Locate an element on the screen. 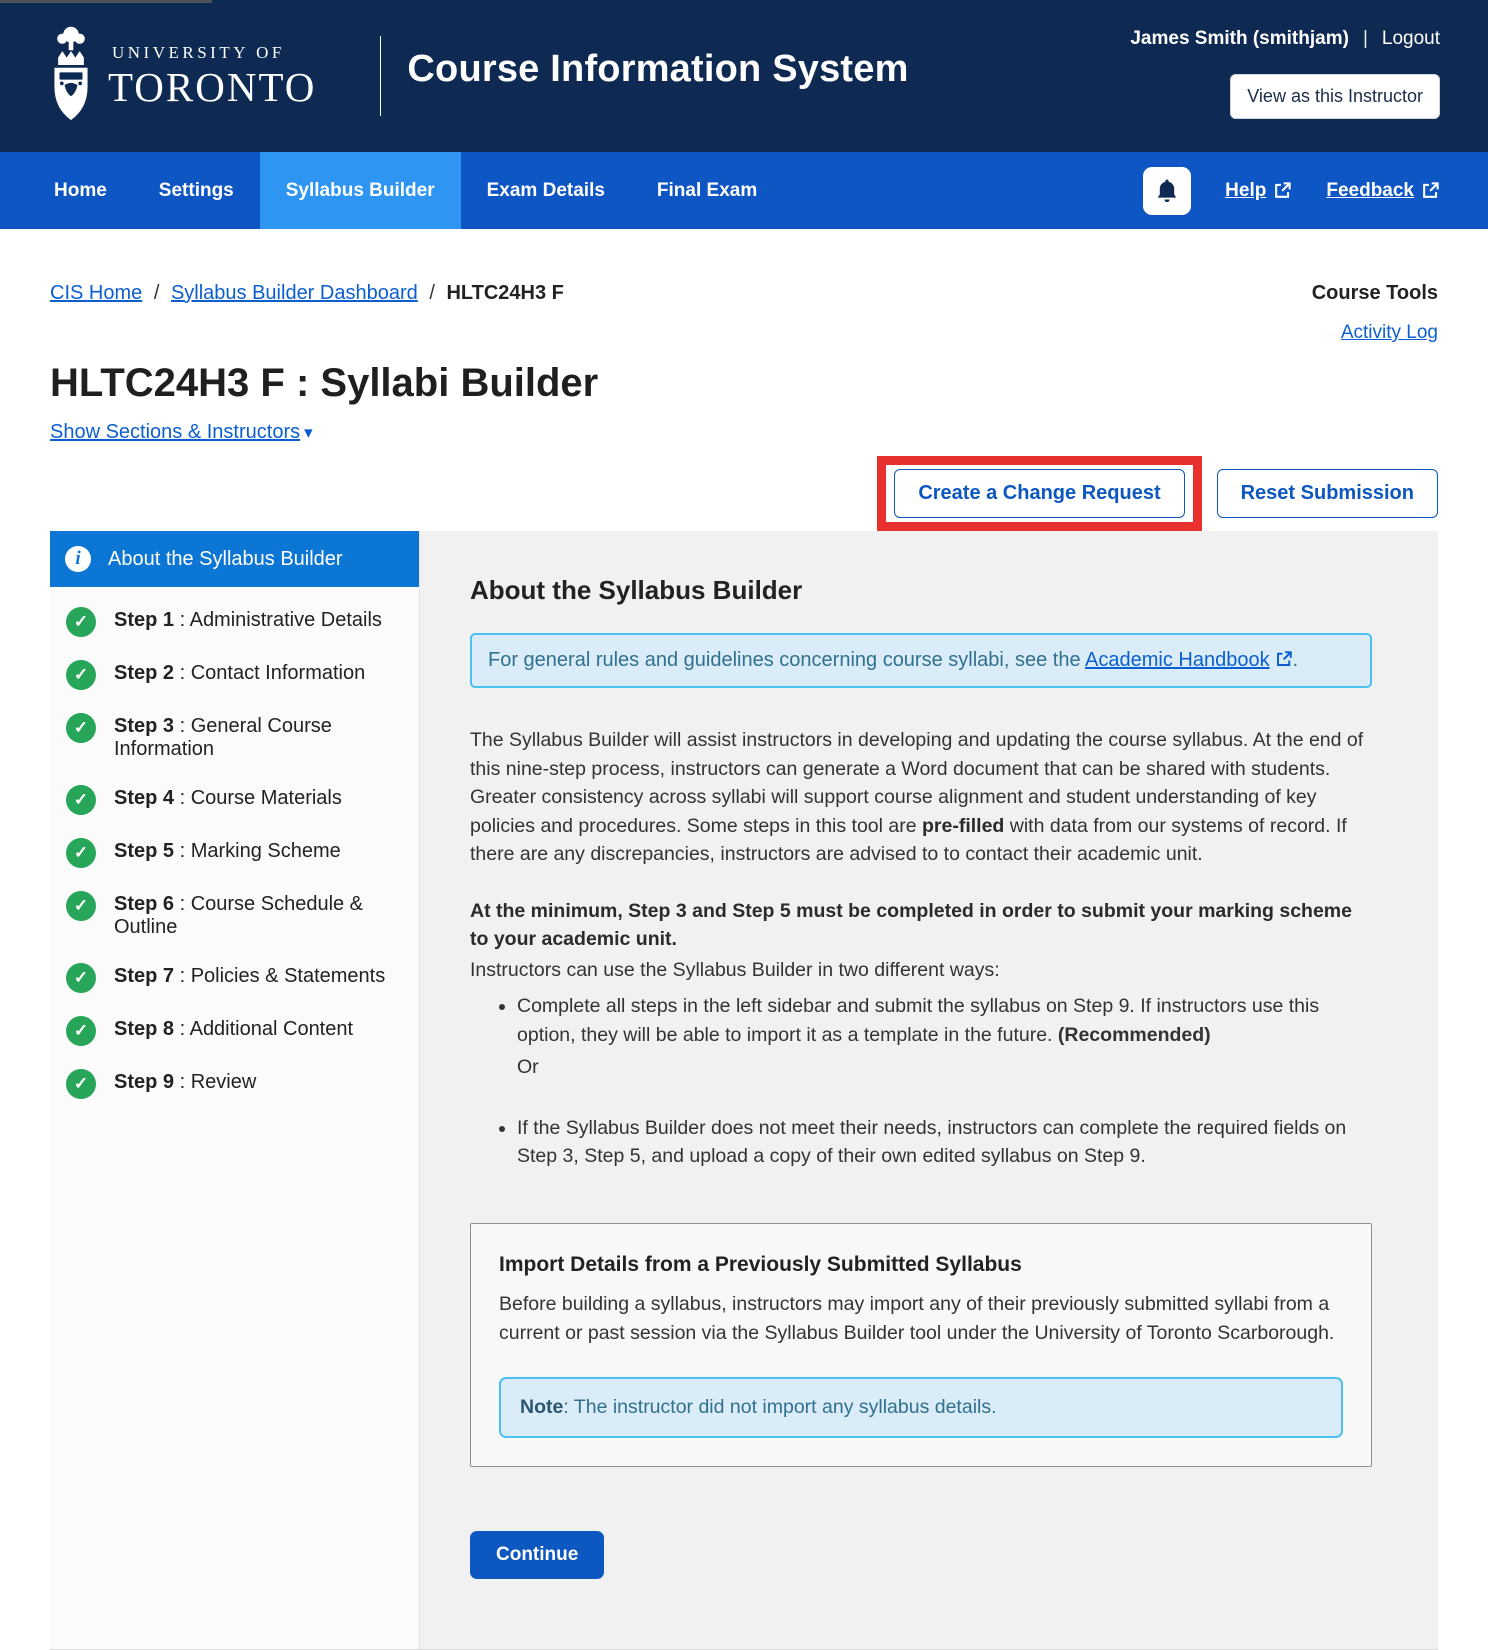 The image size is (1488, 1650). sidebar-step-item: ✓ Step 2 : Contact Information is located at coordinates (234, 676).